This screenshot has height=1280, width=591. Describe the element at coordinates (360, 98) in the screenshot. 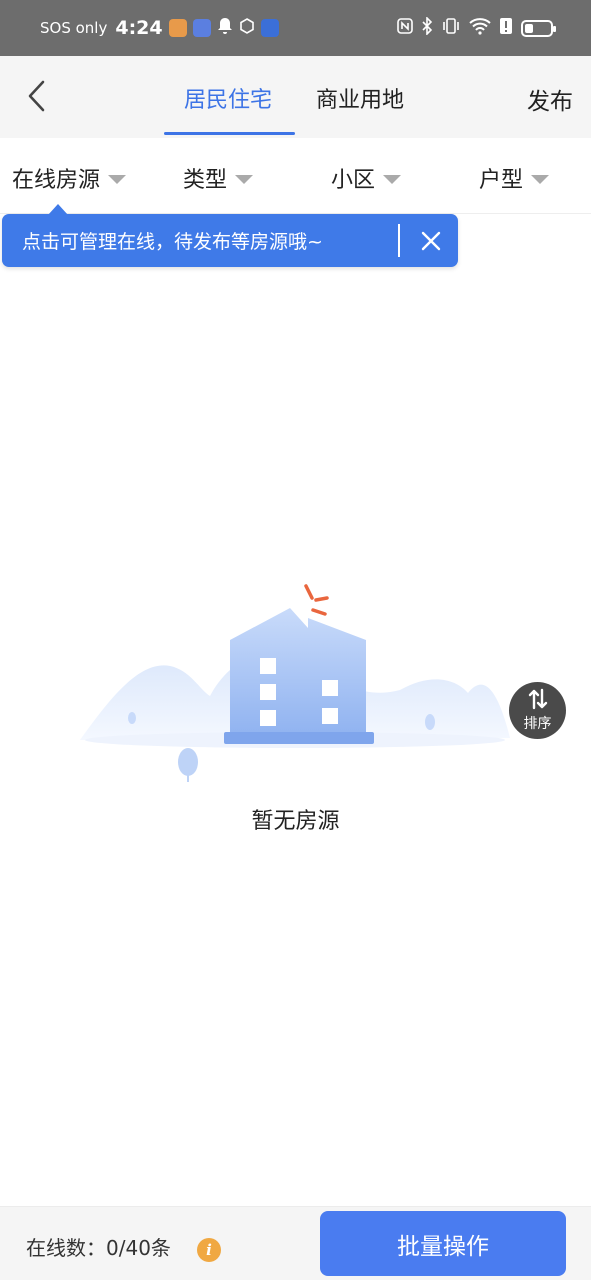

I see `tab-commercial: 商业用地` at that location.